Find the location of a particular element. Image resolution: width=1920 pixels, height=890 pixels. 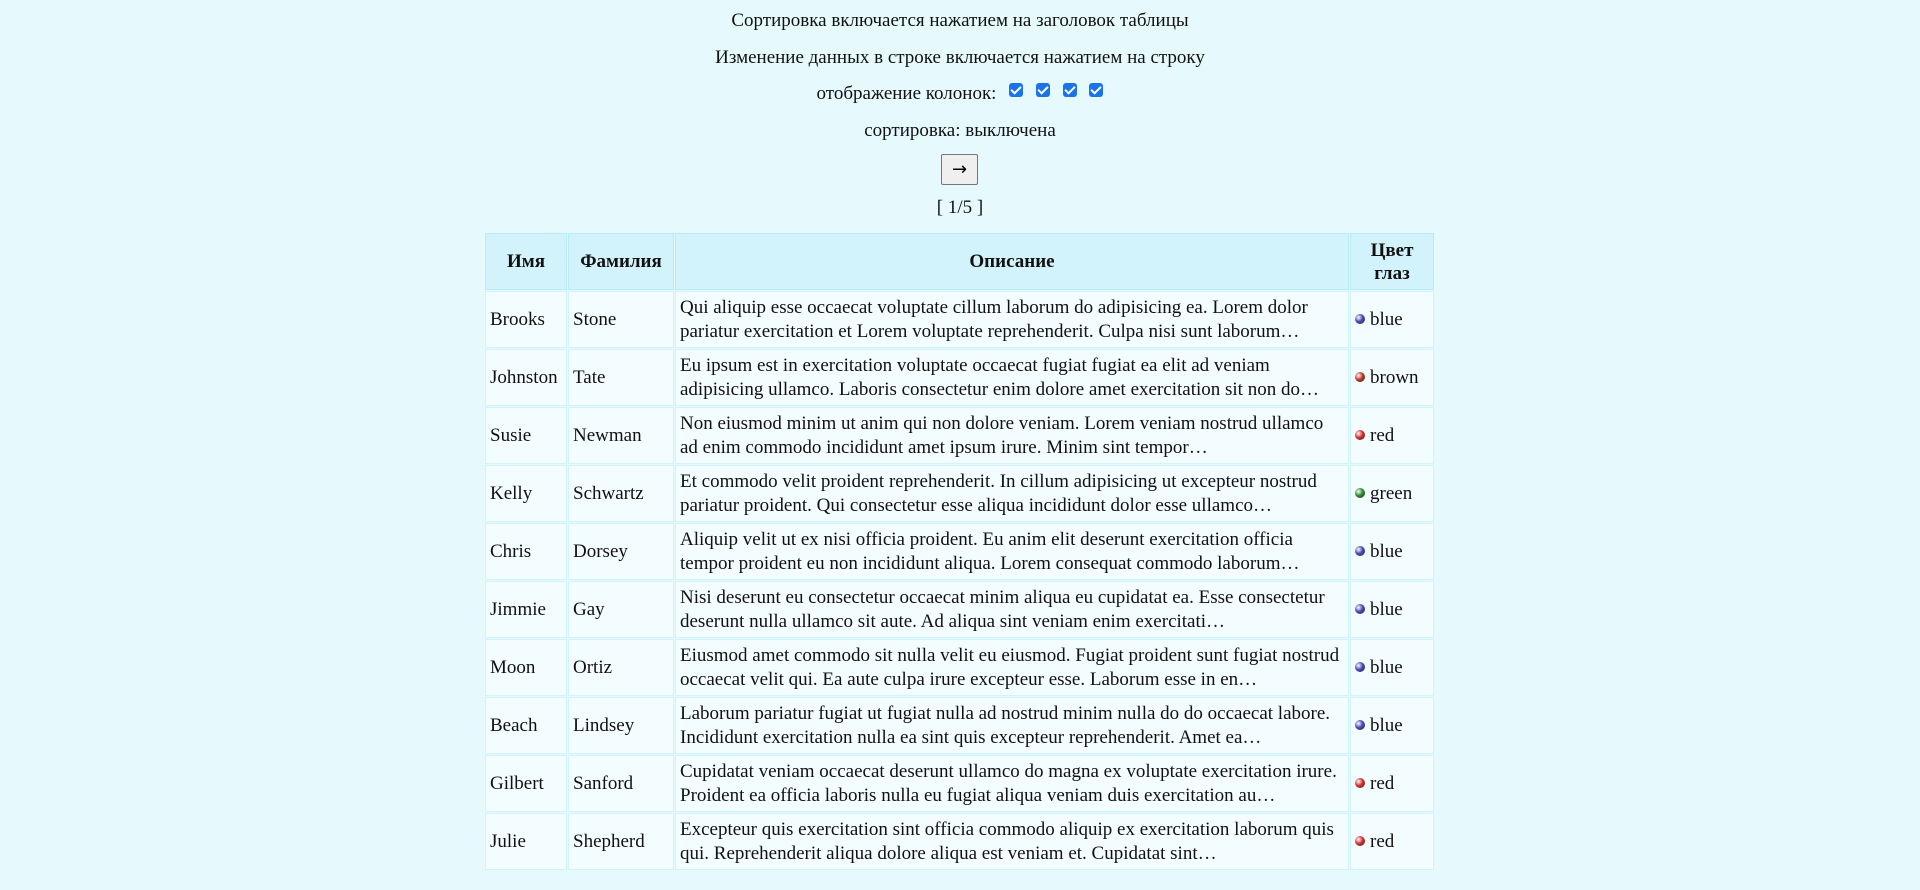

next-page-button: → is located at coordinates (959, 169).